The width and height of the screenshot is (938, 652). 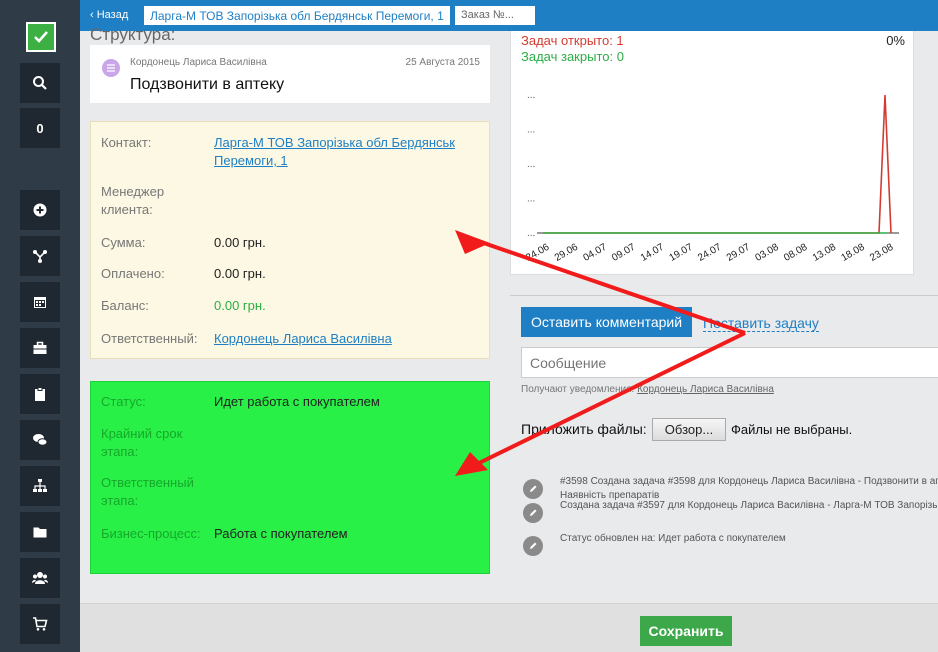 I want to click on balance-label: Баланс:, so click(x=125, y=305).